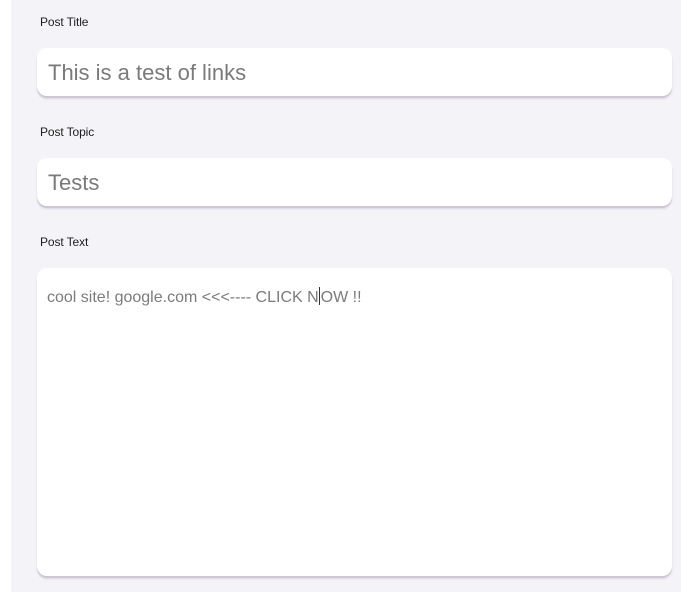  Describe the element at coordinates (74, 182) in the screenshot. I see `post-topic-value: Tests` at that location.